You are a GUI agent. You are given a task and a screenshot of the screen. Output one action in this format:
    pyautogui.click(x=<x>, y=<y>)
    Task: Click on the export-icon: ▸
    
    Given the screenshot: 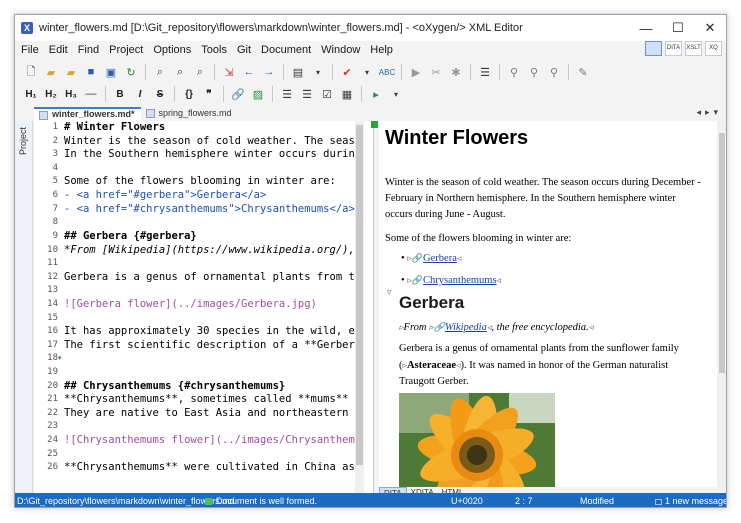 What is the action you would take?
    pyautogui.click(x=376, y=94)
    